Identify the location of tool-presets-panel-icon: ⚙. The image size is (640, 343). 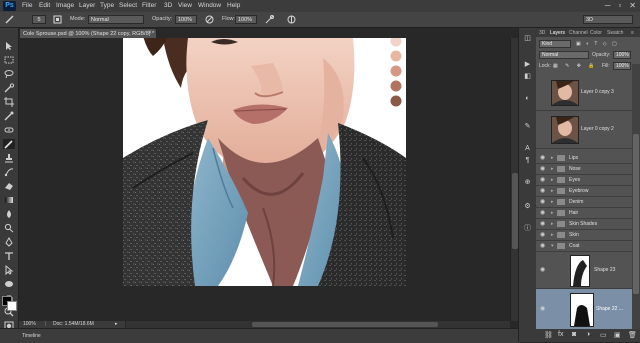
(527, 206).